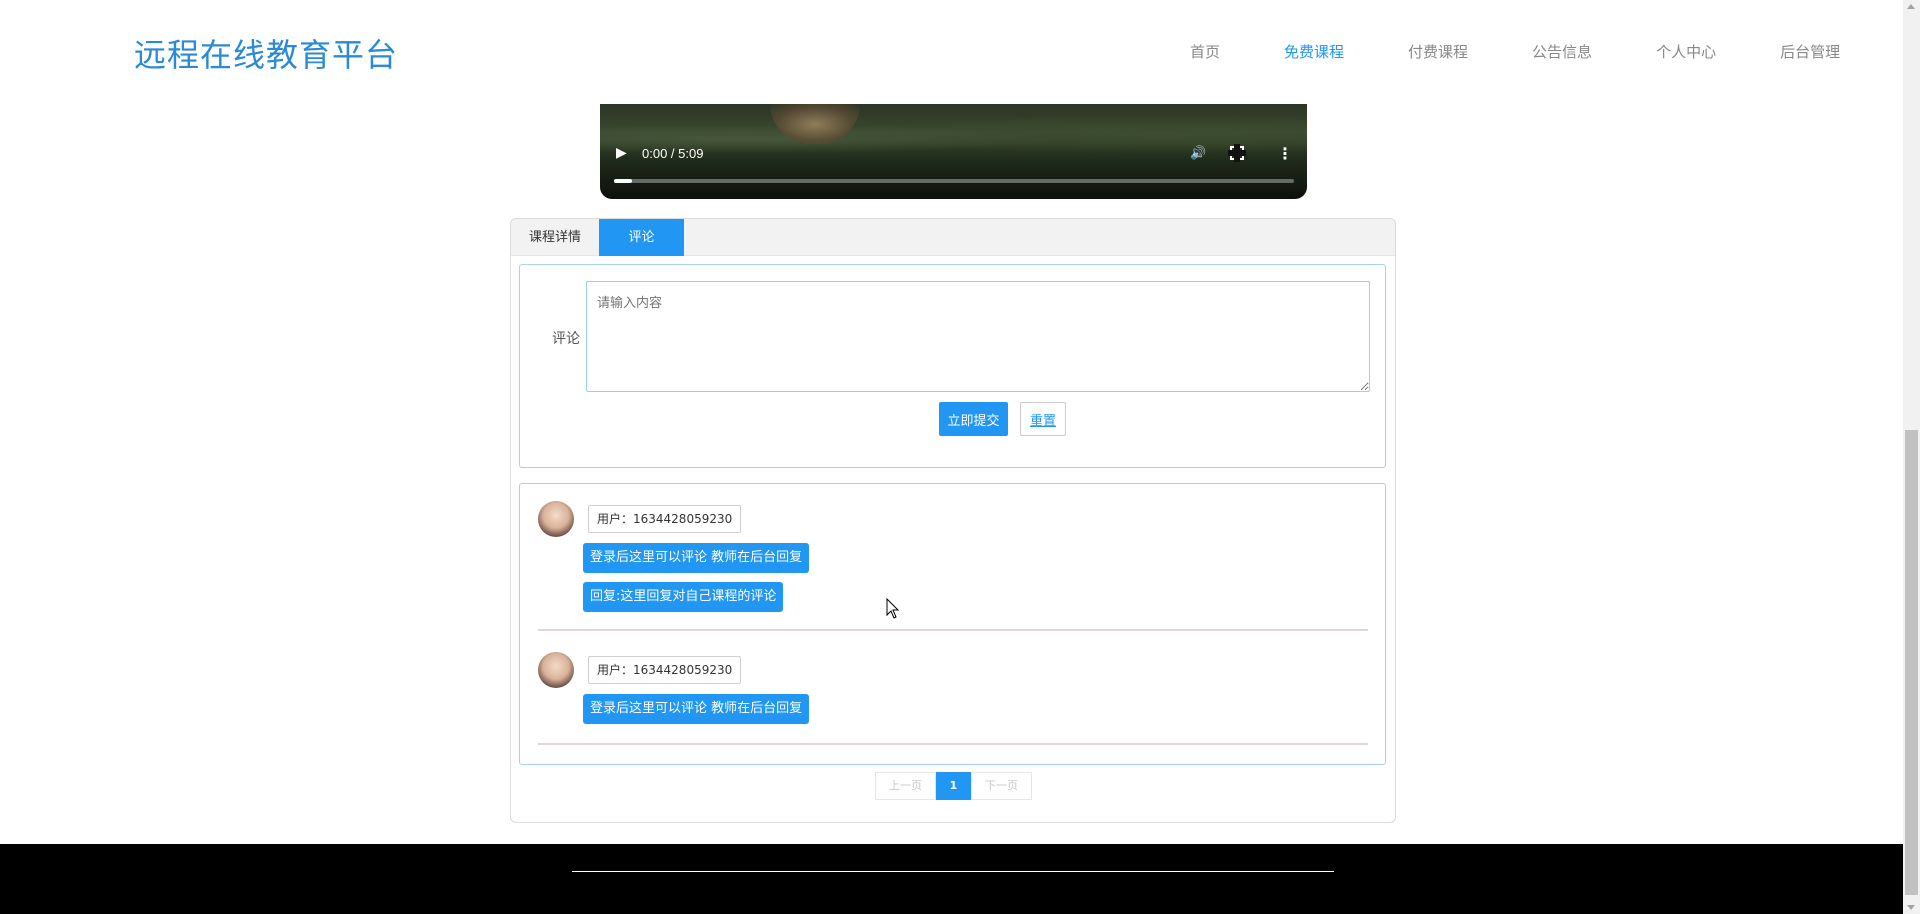 Image resolution: width=1920 pixels, height=914 pixels. What do you see at coordinates (1237, 153) in the screenshot?
I see `fullscreen-icon` at bounding box center [1237, 153].